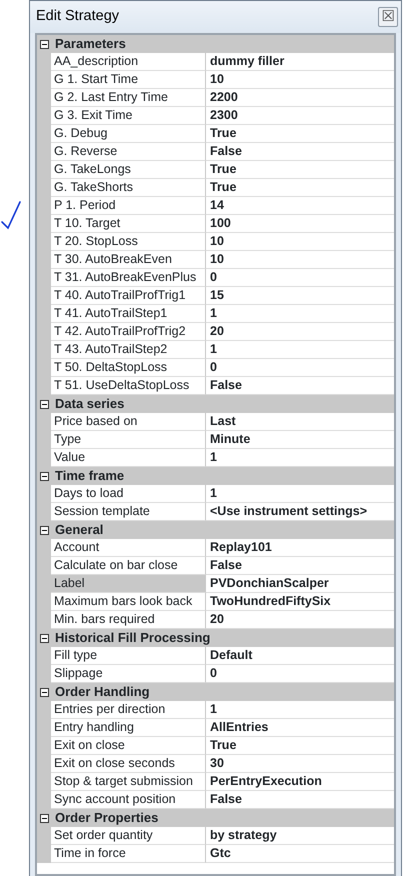 The width and height of the screenshot is (404, 876). What do you see at coordinates (300, 656) in the screenshot?
I see `property-value: Default` at bounding box center [300, 656].